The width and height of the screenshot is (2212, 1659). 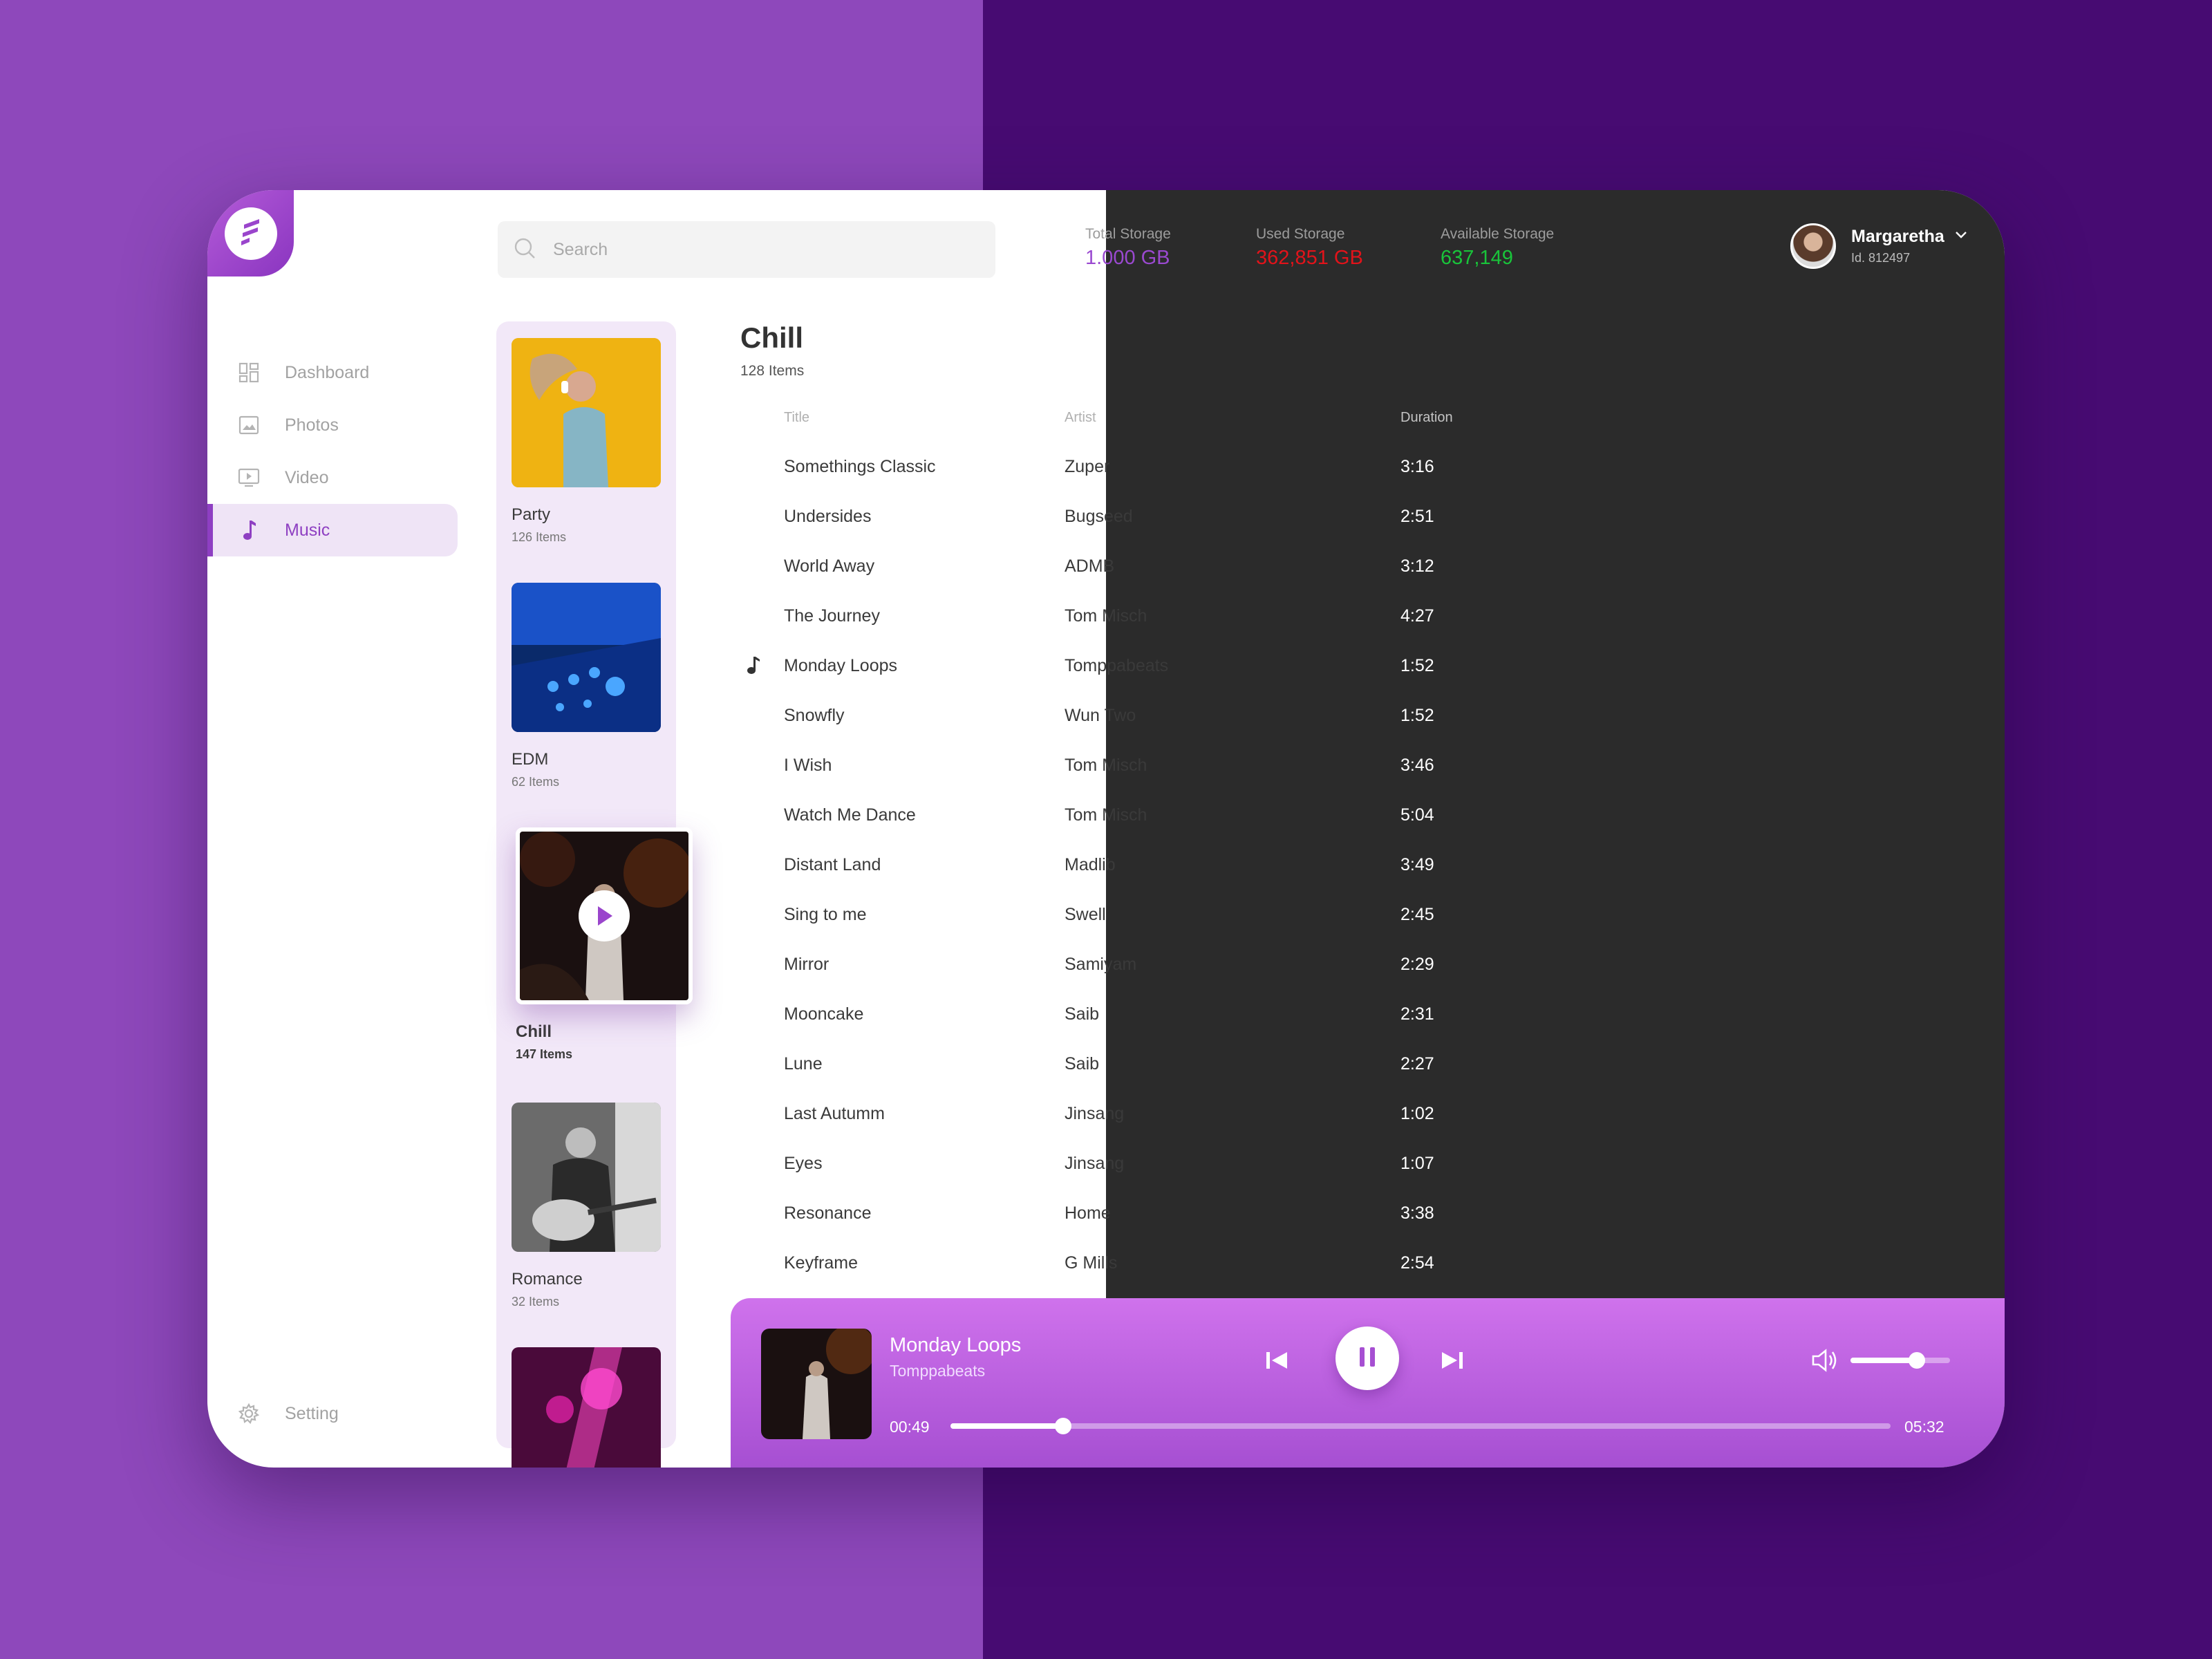 I want to click on track-title: Somethings Classic, so click(x=860, y=467).